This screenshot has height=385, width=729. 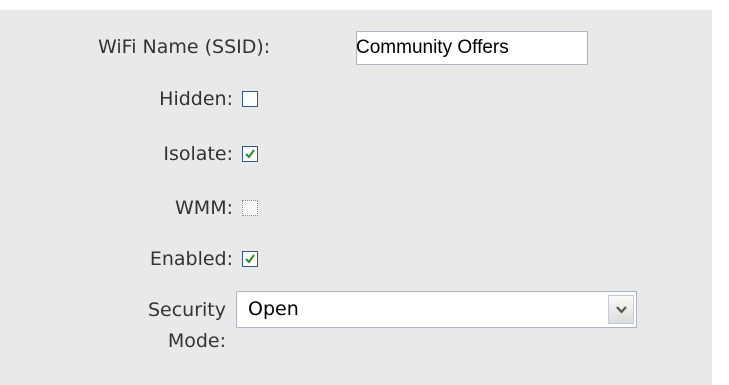 I want to click on wmm-checkbox, so click(x=250, y=208).